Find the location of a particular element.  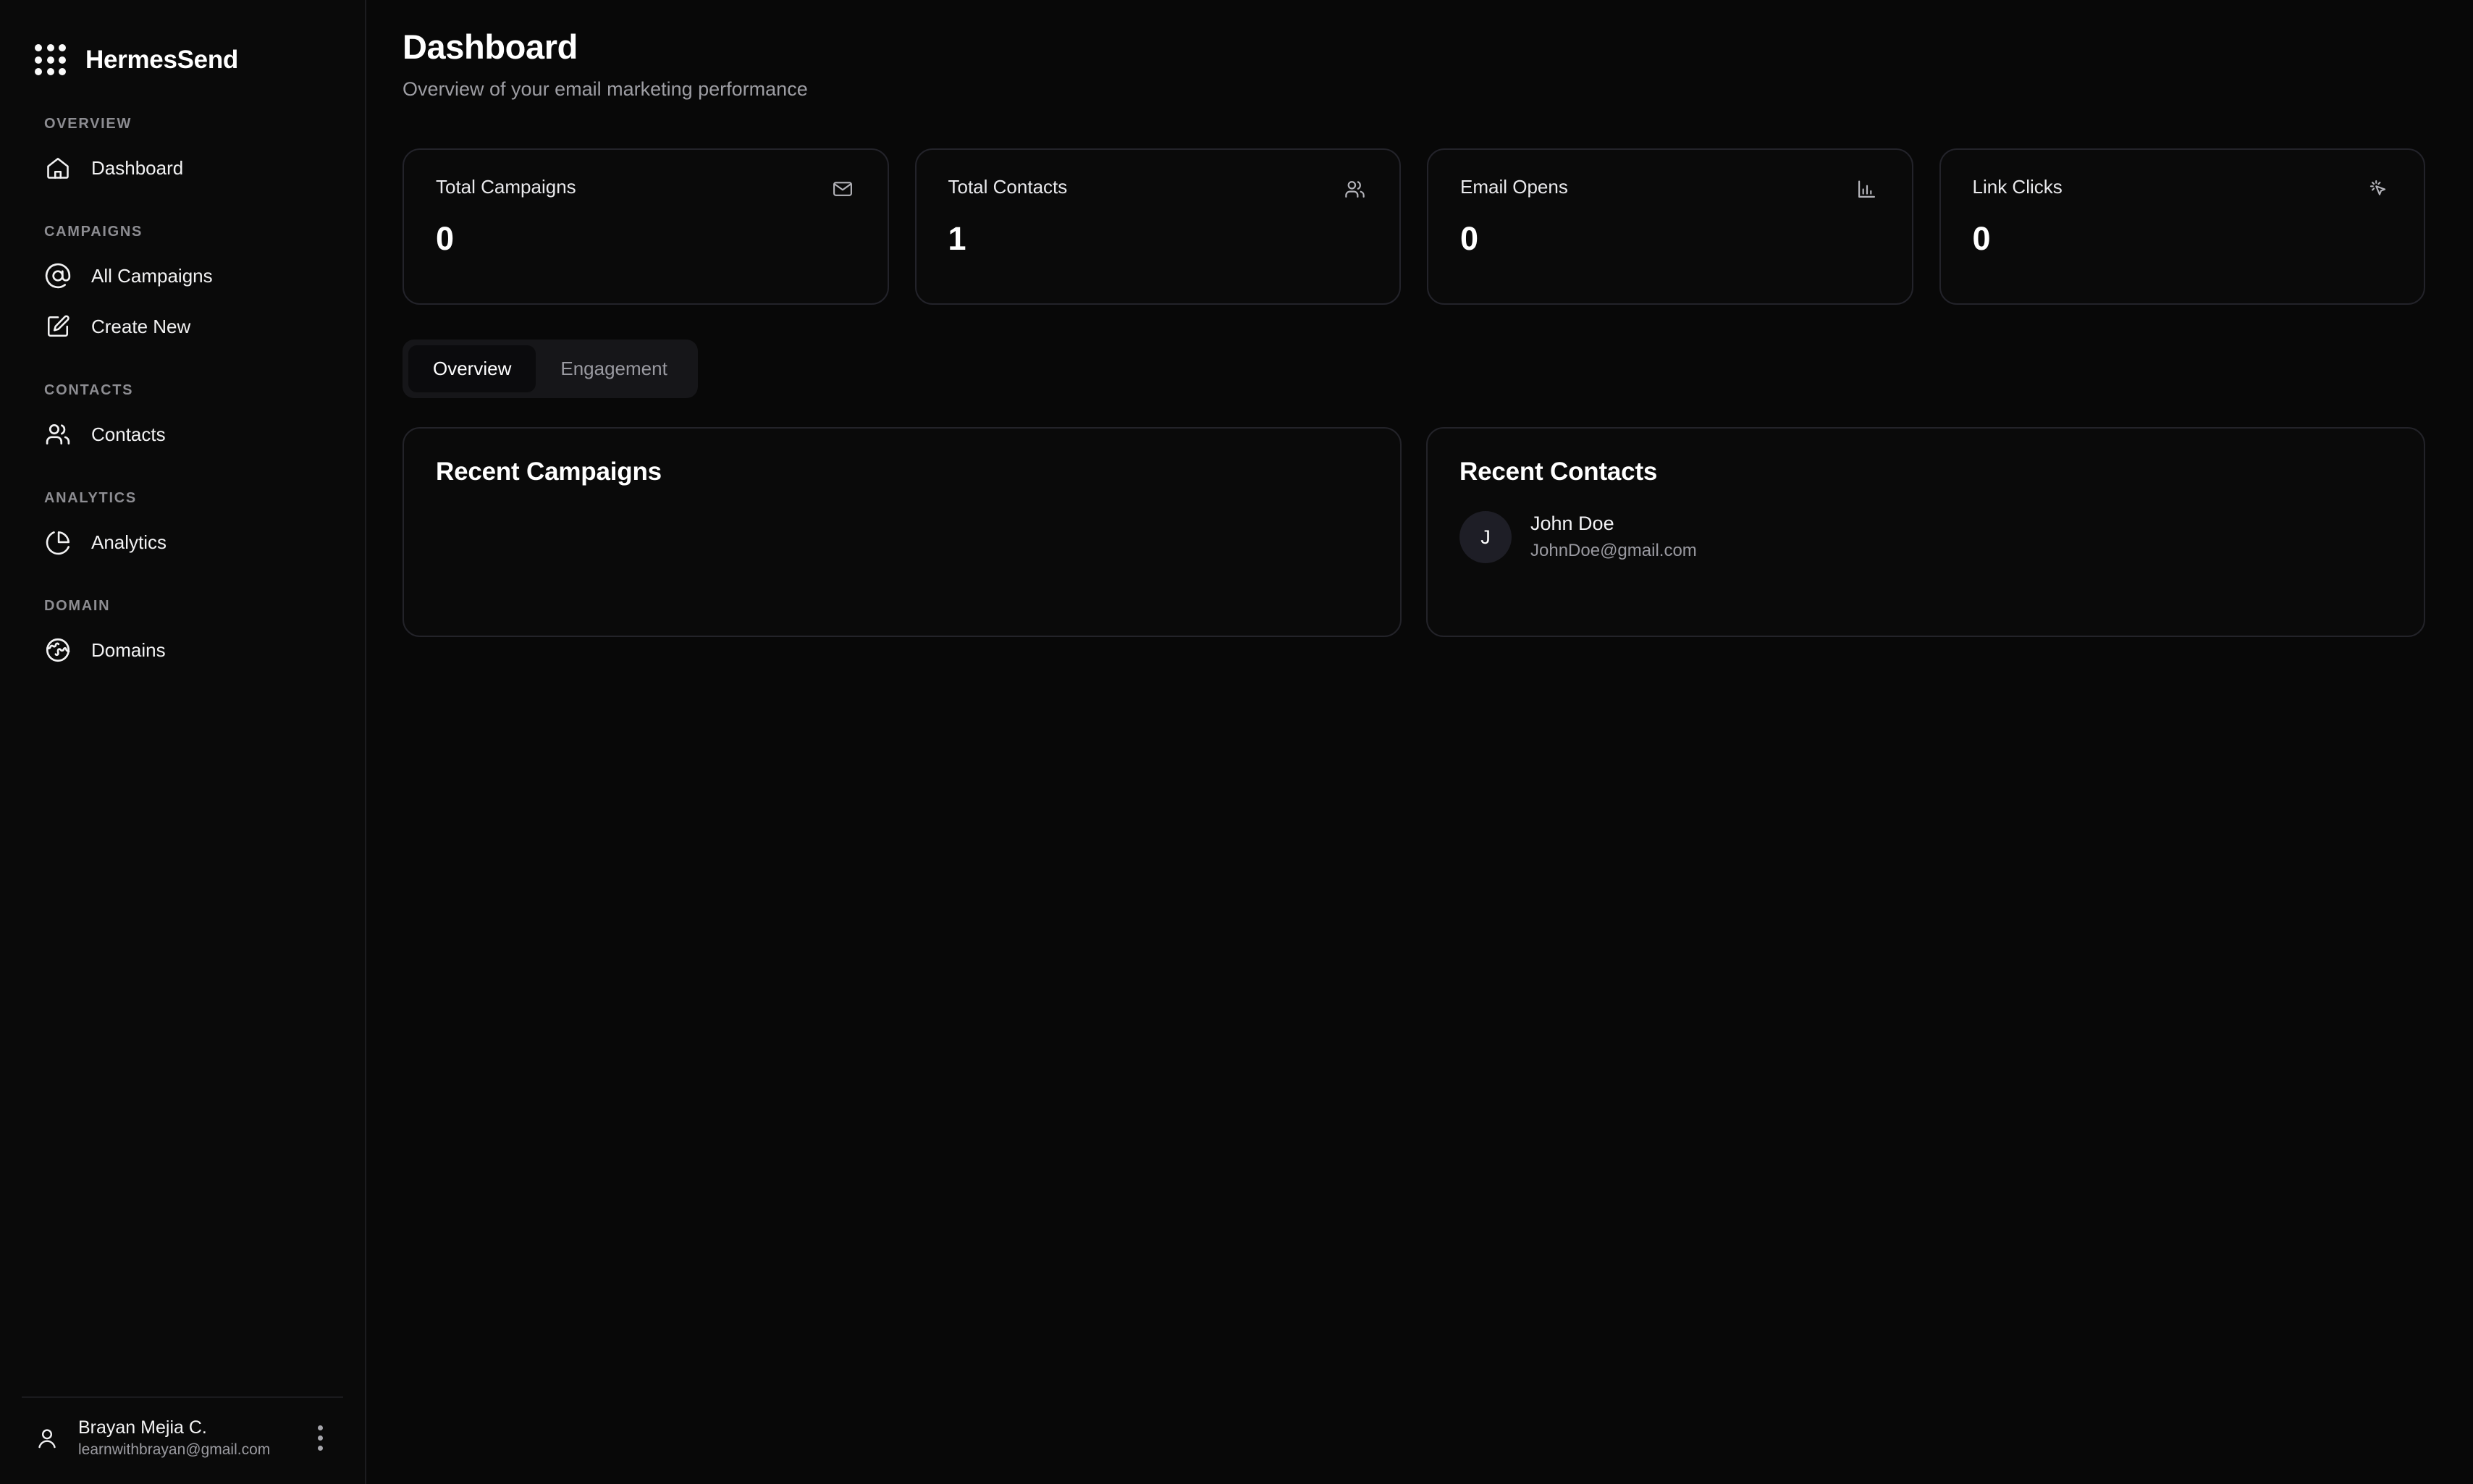

tab-bar: Overview Engagement is located at coordinates (551, 369).